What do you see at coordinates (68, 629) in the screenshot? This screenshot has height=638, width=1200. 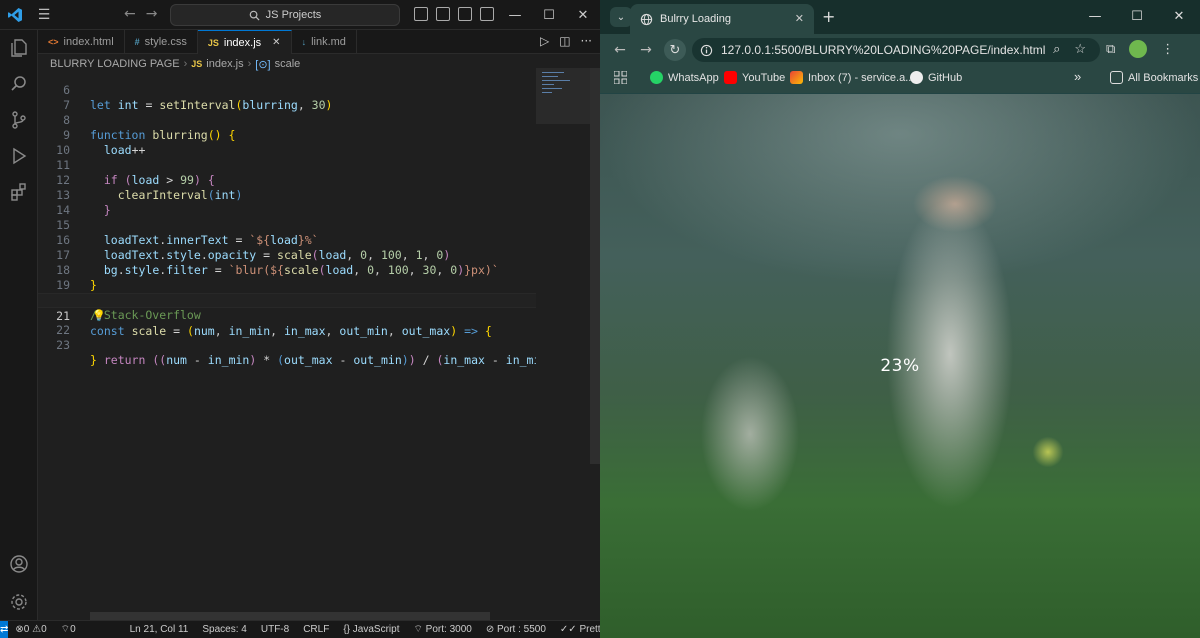 I see `ports-indicator: ⌔0` at bounding box center [68, 629].